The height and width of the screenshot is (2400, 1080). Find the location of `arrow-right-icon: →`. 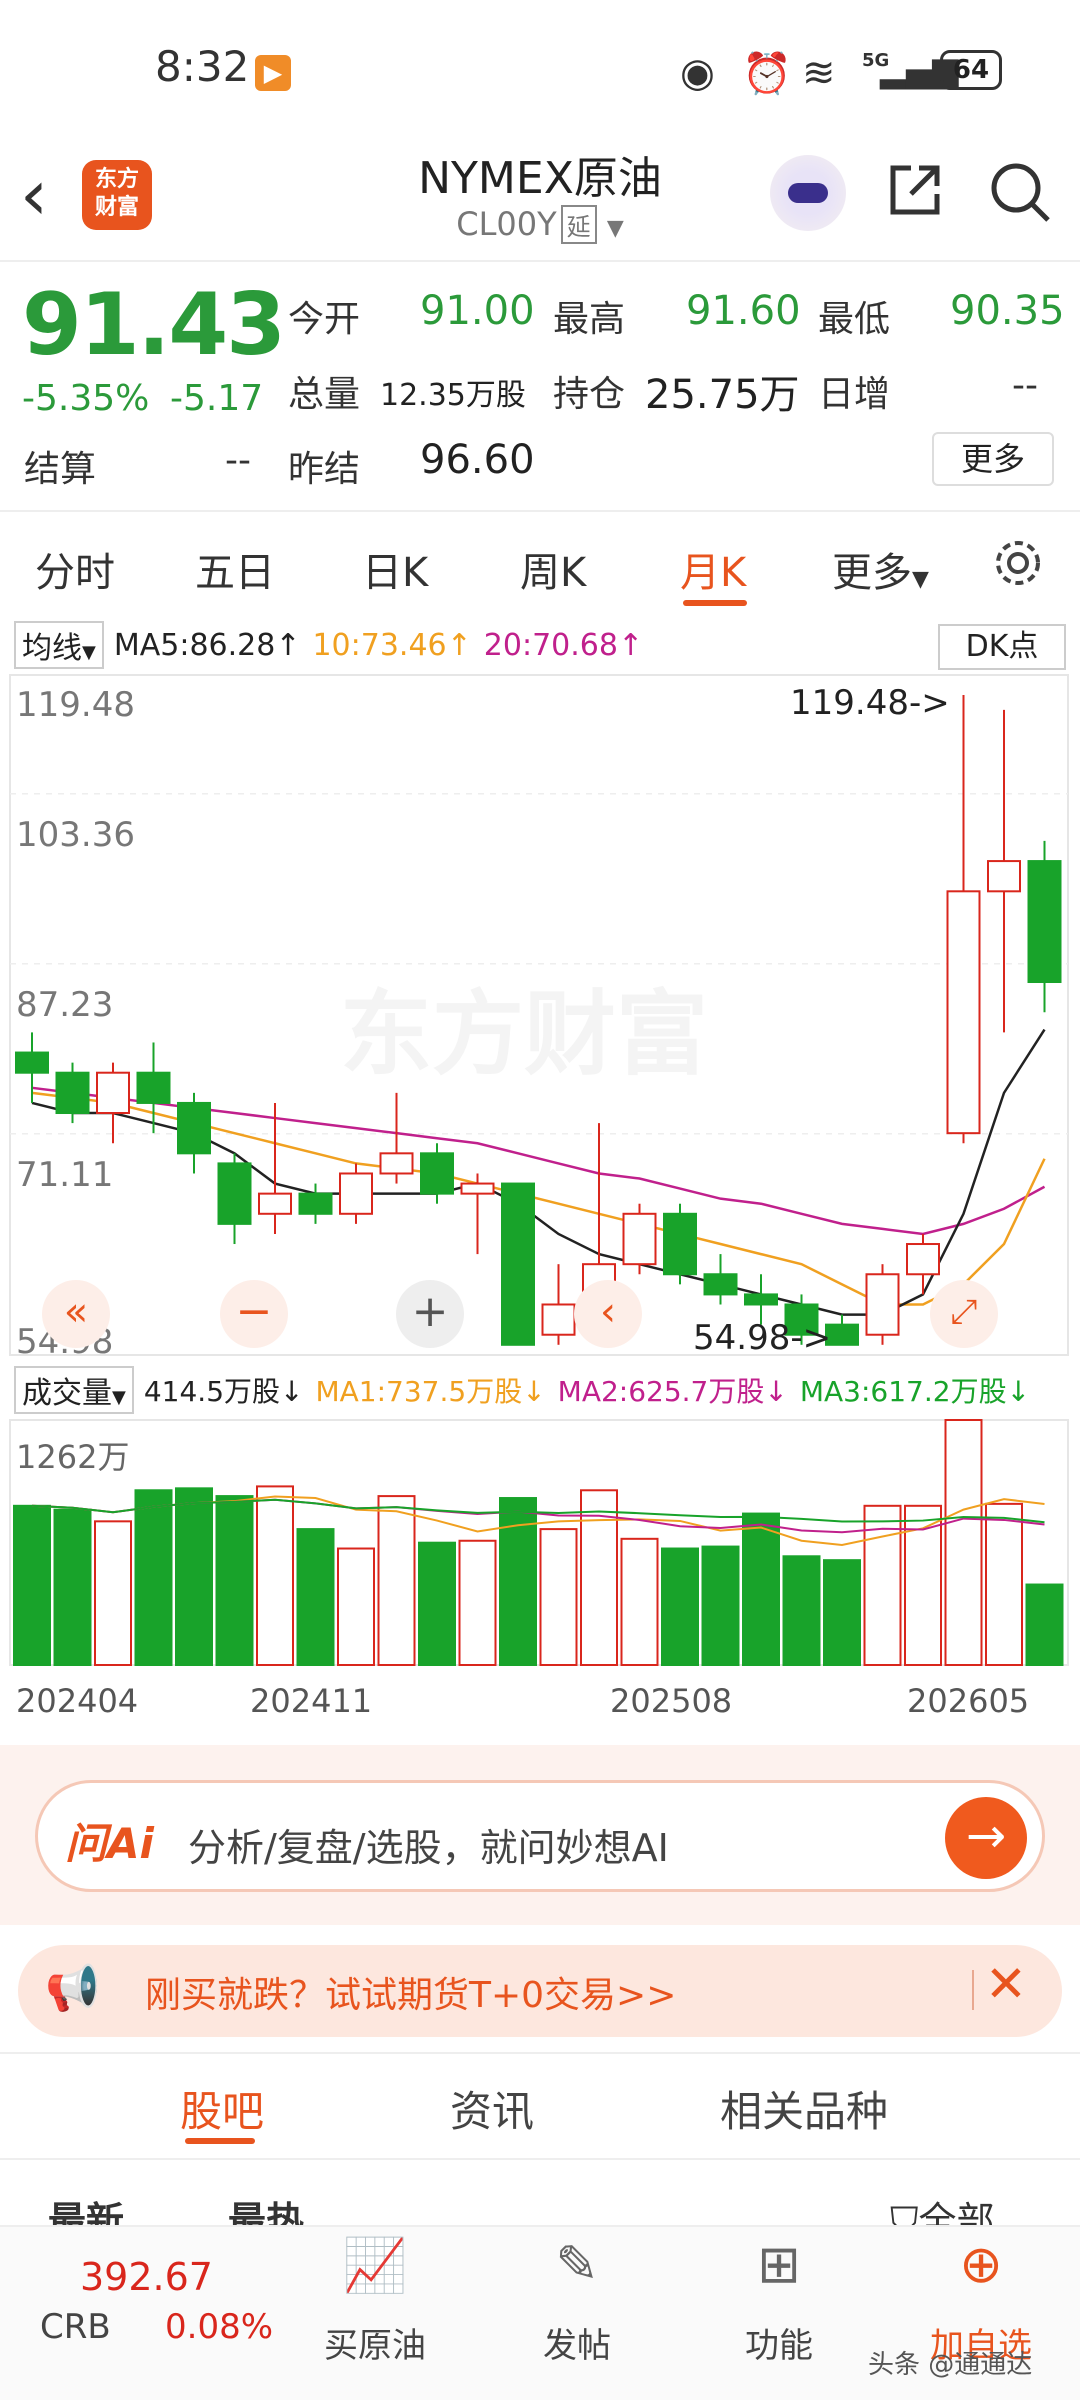

arrow-right-icon: → is located at coordinates (986, 1838).